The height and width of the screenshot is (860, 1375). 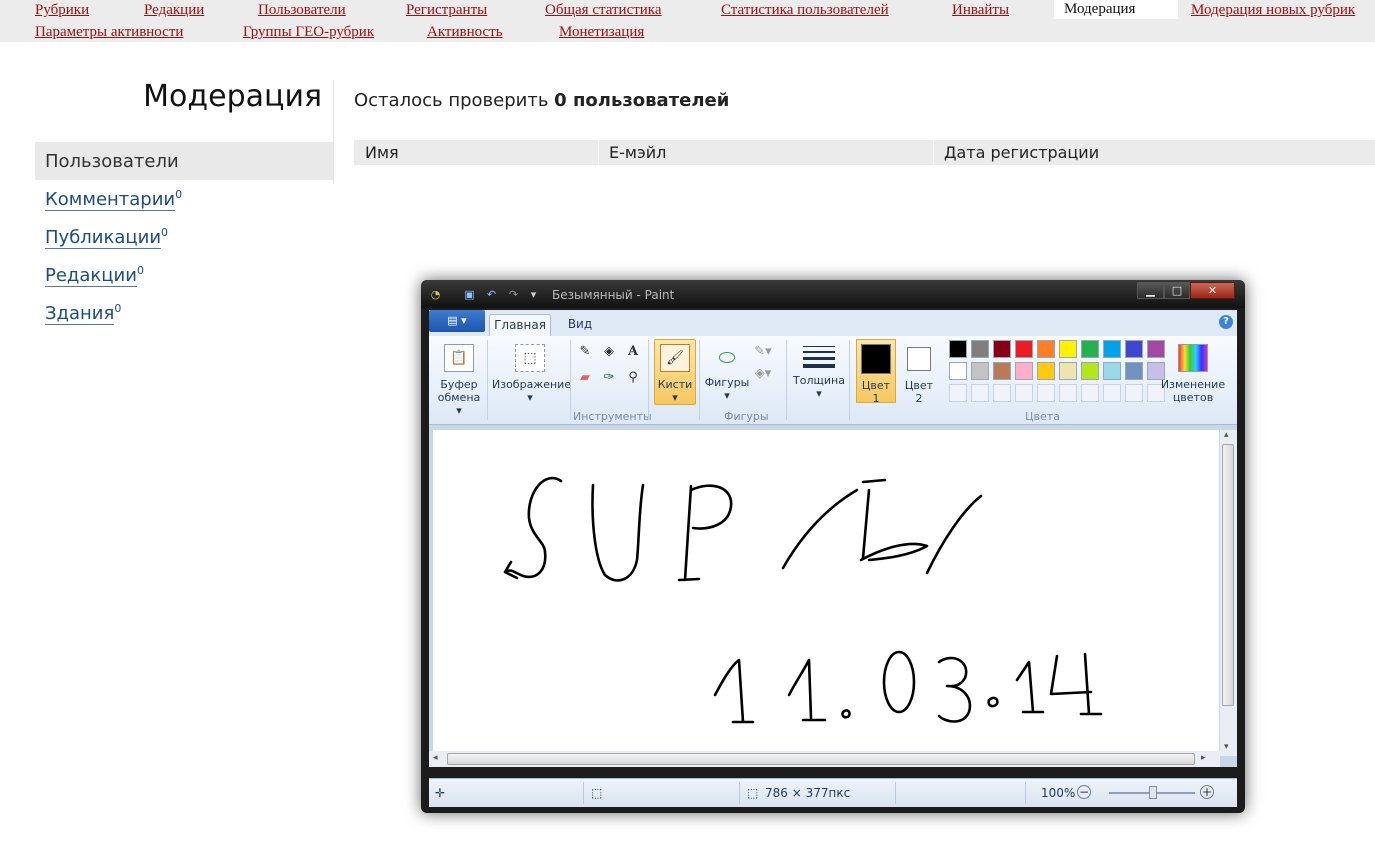 I want to click on help-icon: ?, so click(x=1226, y=322).